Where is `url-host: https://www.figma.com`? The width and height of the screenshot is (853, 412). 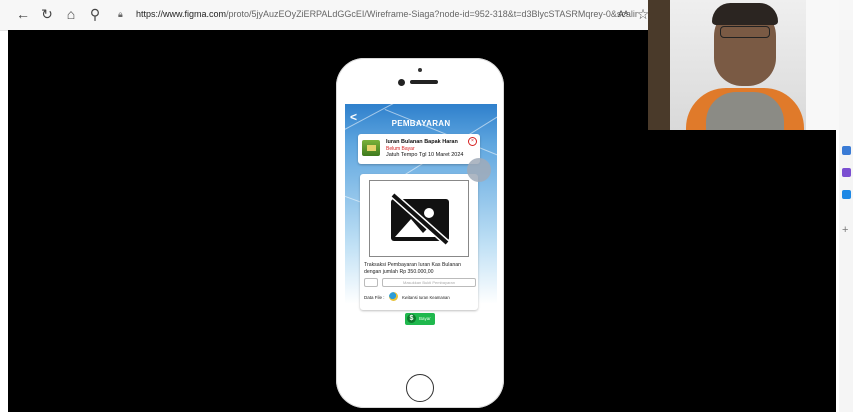
url-host: https://www.figma.com is located at coordinates (181, 14).